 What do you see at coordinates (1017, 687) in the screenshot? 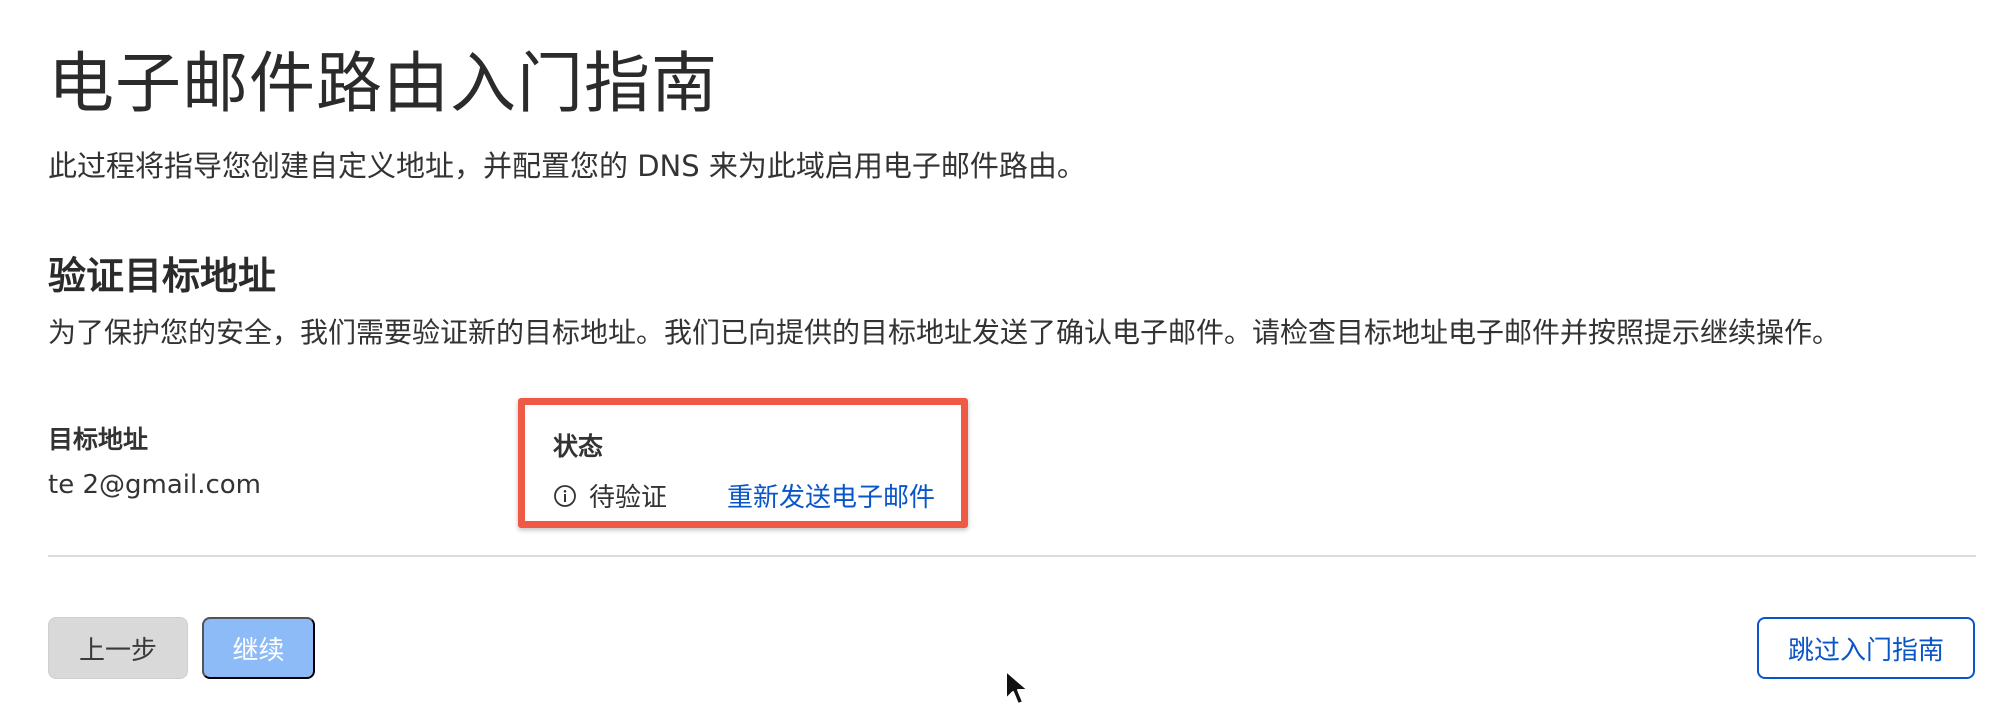
I see `mouse-cursor-icon` at bounding box center [1017, 687].